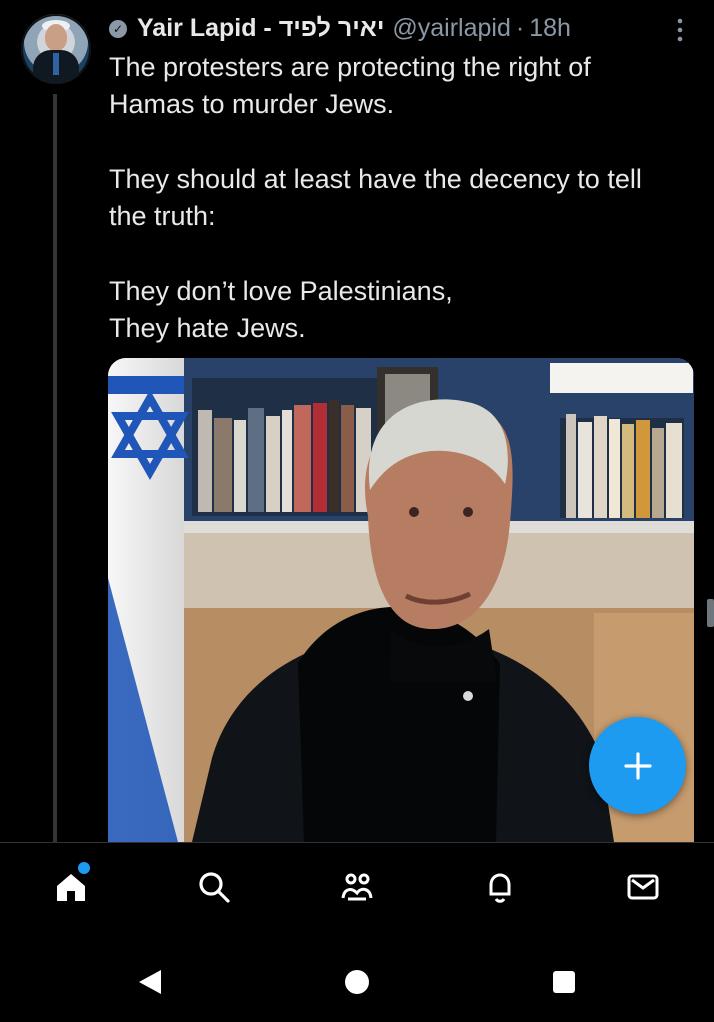 This screenshot has height=1022, width=714. I want to click on back-icon, so click(150, 982).